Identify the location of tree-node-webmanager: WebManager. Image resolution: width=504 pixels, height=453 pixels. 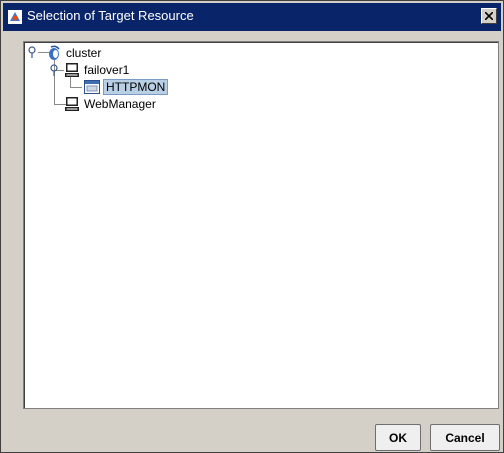
(110, 104).